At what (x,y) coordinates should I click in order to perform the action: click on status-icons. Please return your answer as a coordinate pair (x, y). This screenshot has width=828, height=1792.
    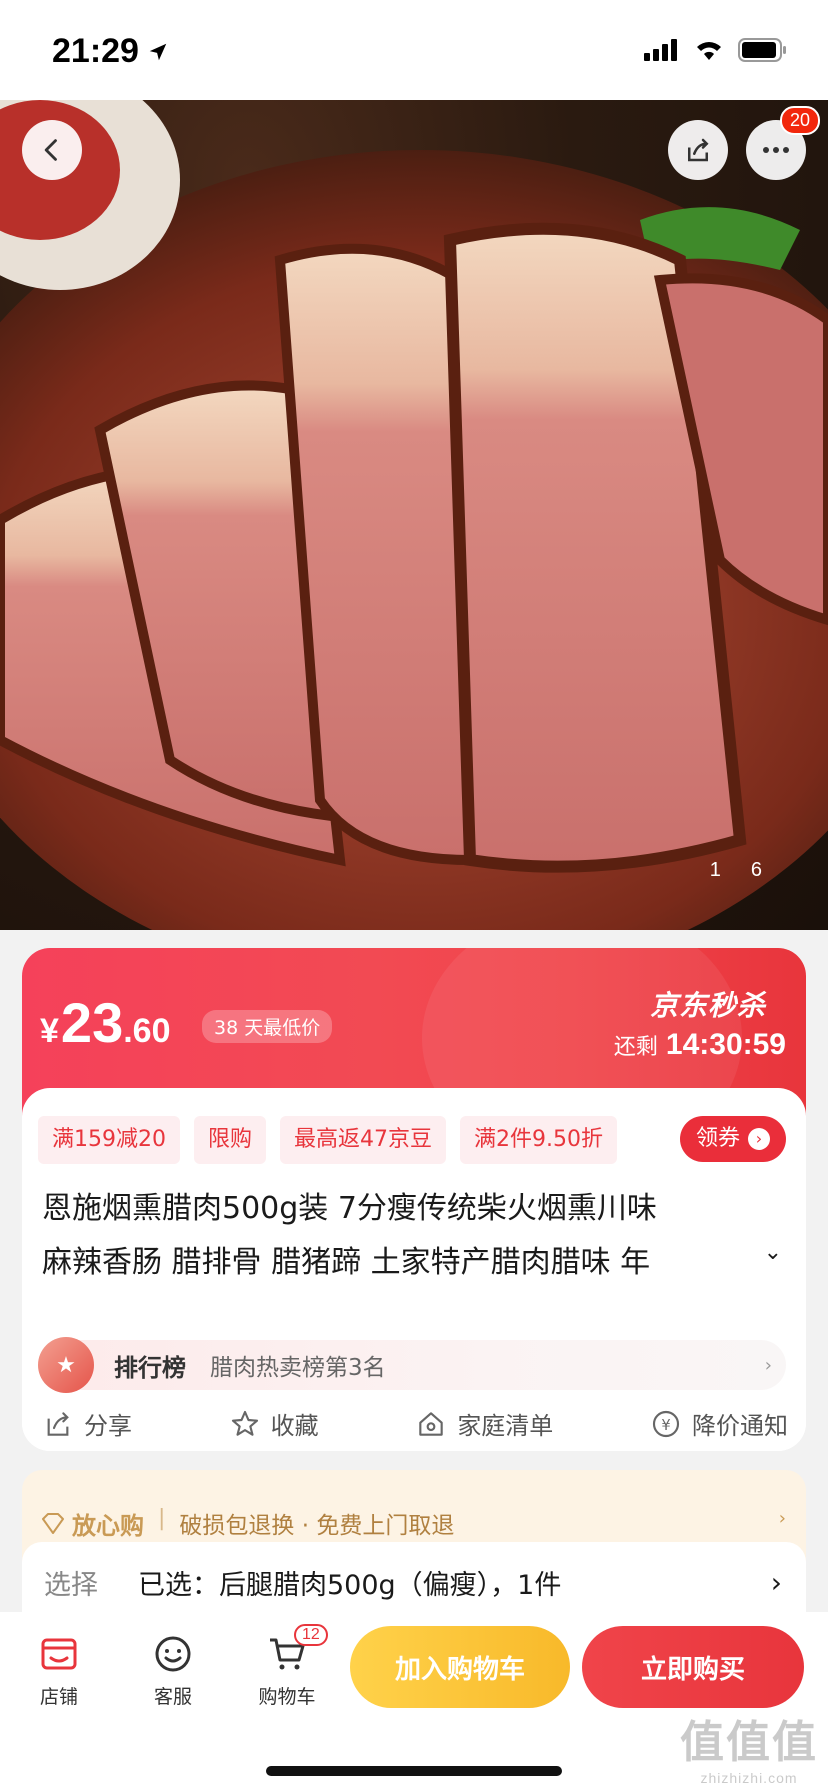
    Looking at the image, I should click on (716, 50).